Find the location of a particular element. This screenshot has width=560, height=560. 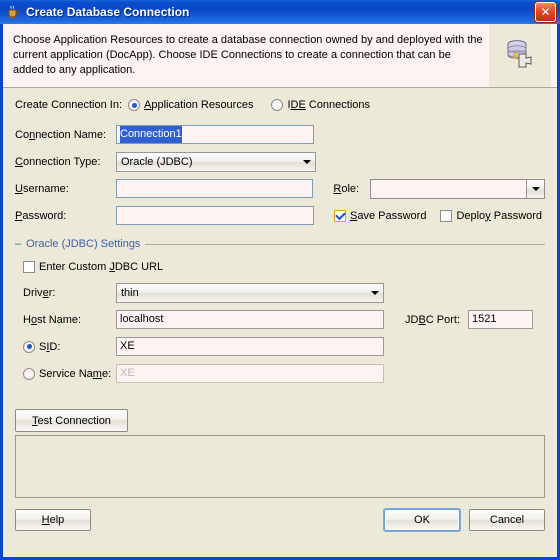

role-dropdown is located at coordinates (457, 188).